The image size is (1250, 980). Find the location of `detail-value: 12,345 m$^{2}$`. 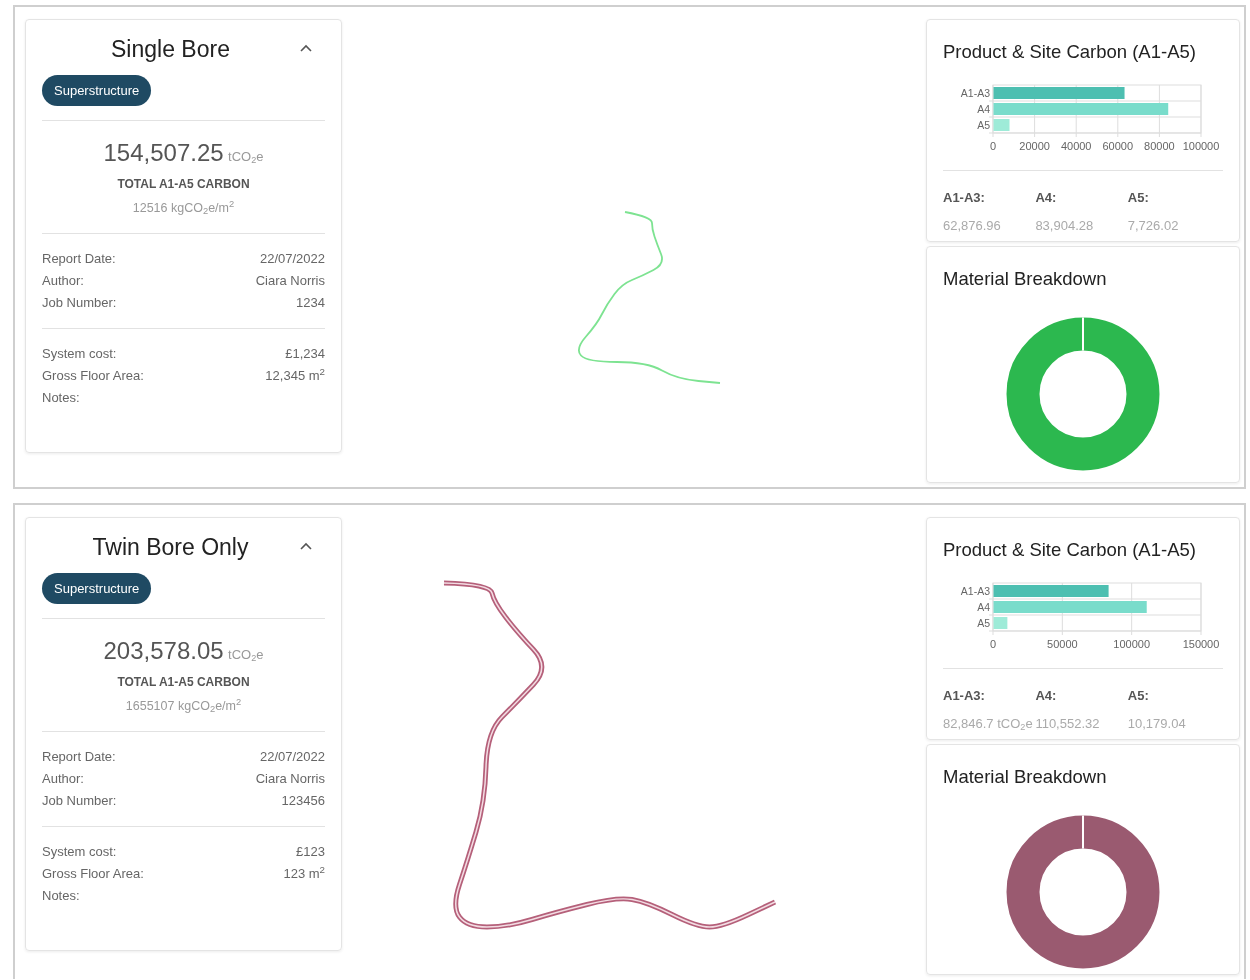

detail-value: 12,345 m$^{2}$ is located at coordinates (295, 375).